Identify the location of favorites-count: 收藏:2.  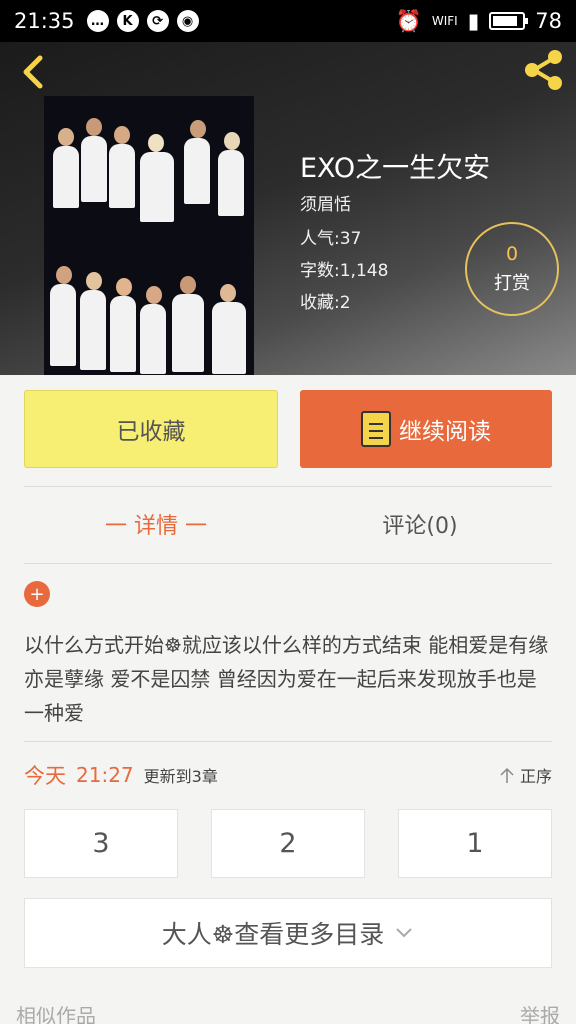
(325, 303).